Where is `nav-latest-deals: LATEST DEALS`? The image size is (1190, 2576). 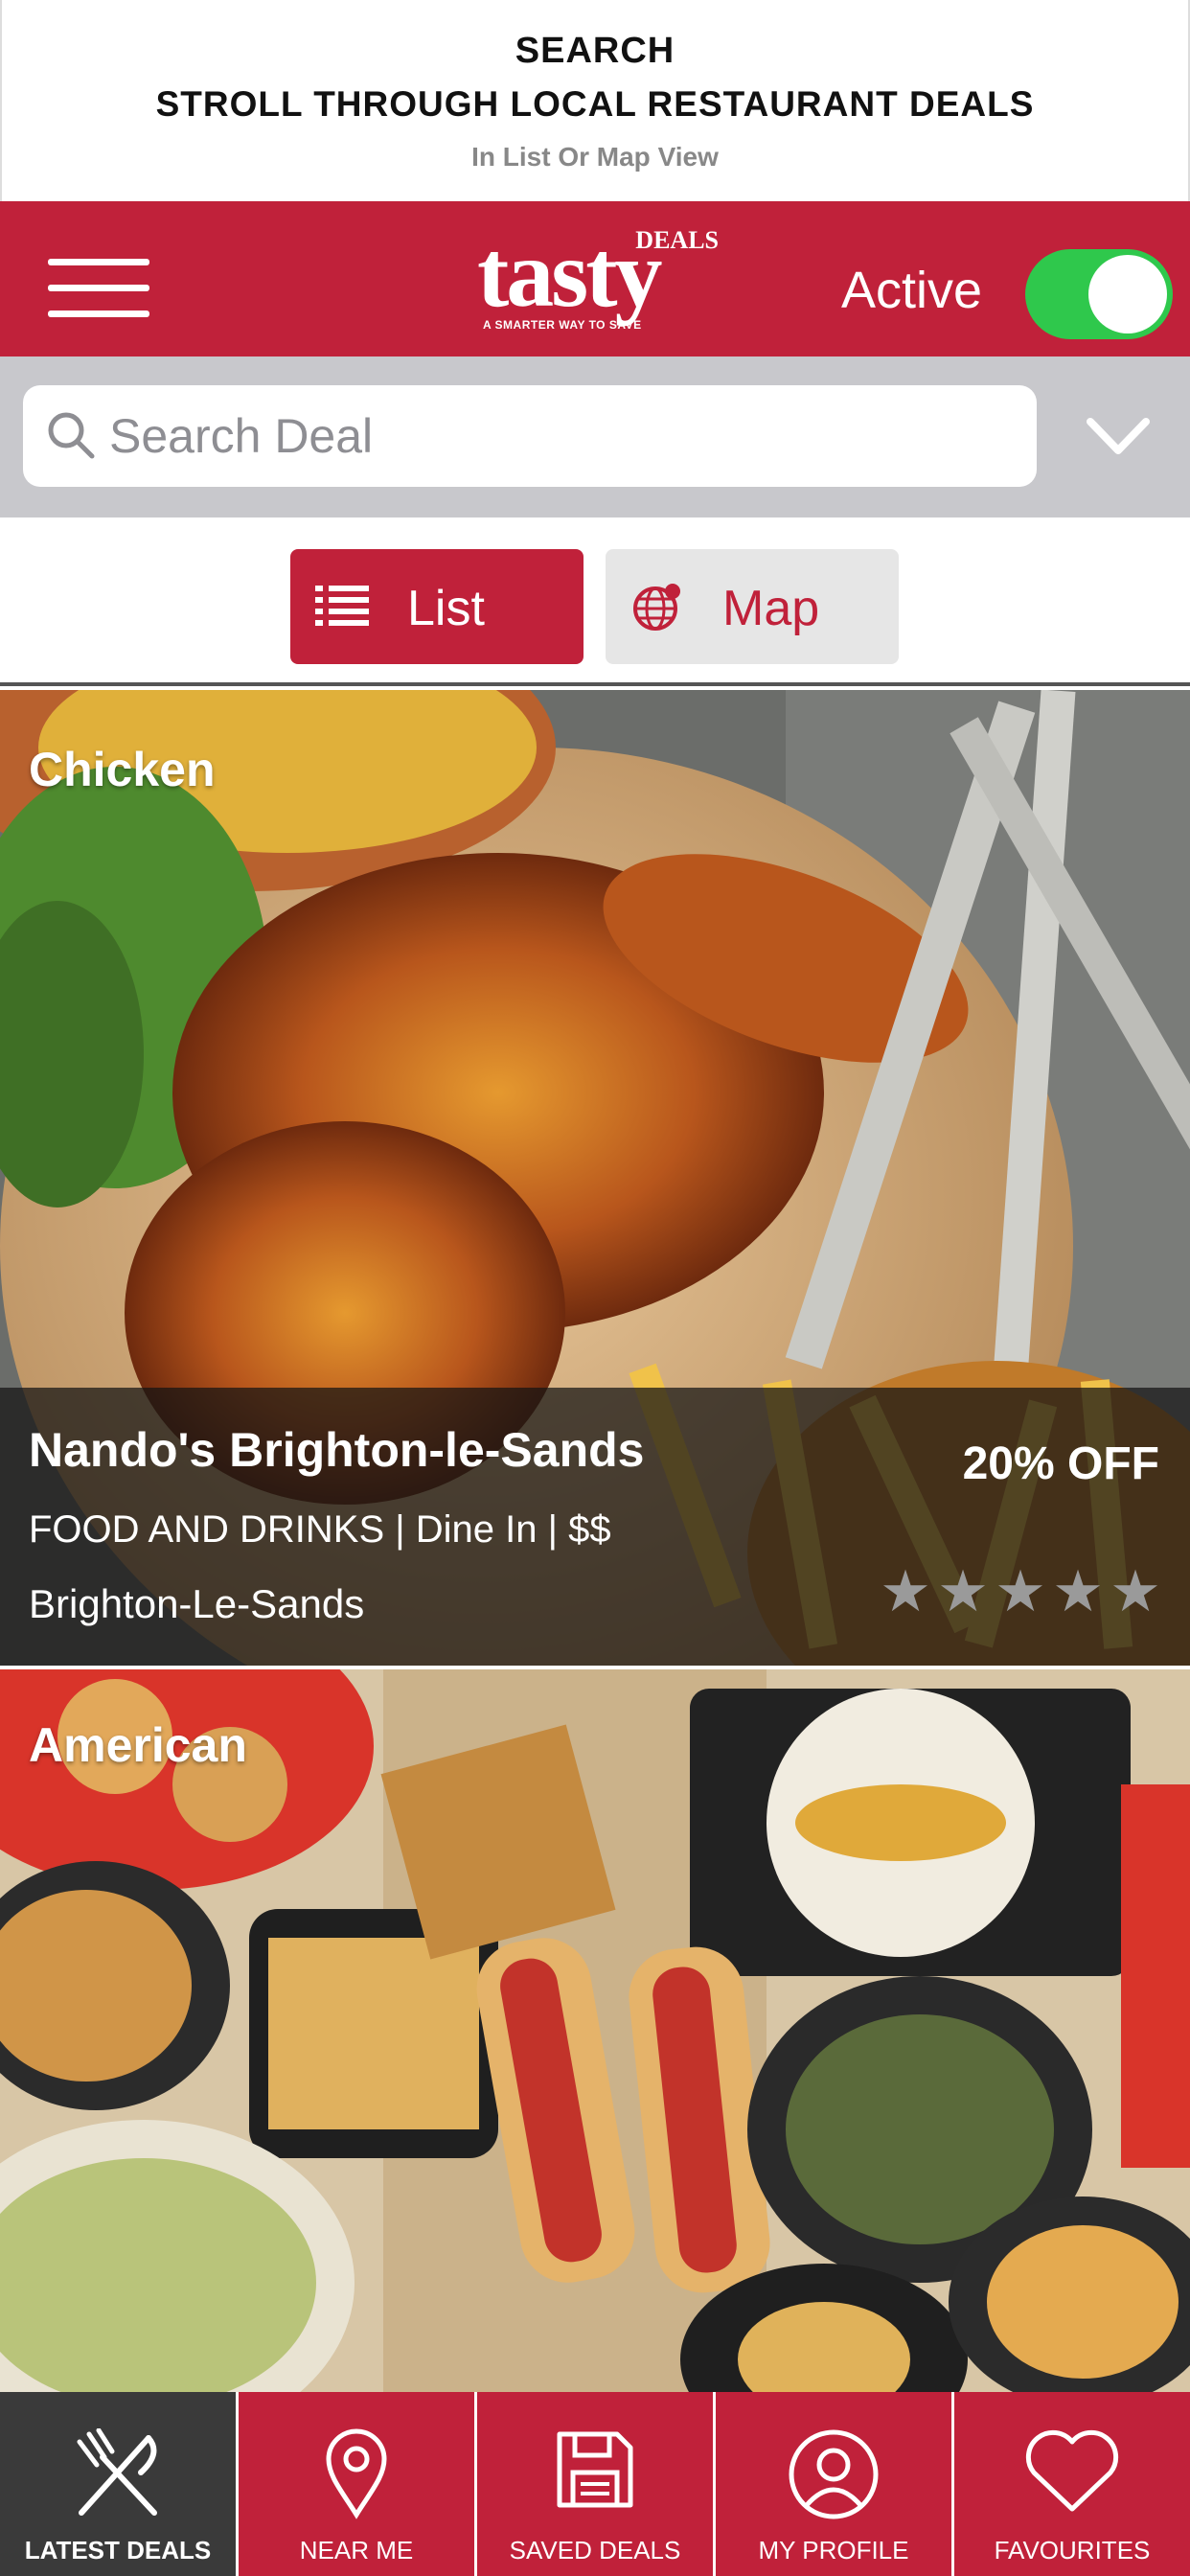 nav-latest-deals: LATEST DEALS is located at coordinates (120, 2484).